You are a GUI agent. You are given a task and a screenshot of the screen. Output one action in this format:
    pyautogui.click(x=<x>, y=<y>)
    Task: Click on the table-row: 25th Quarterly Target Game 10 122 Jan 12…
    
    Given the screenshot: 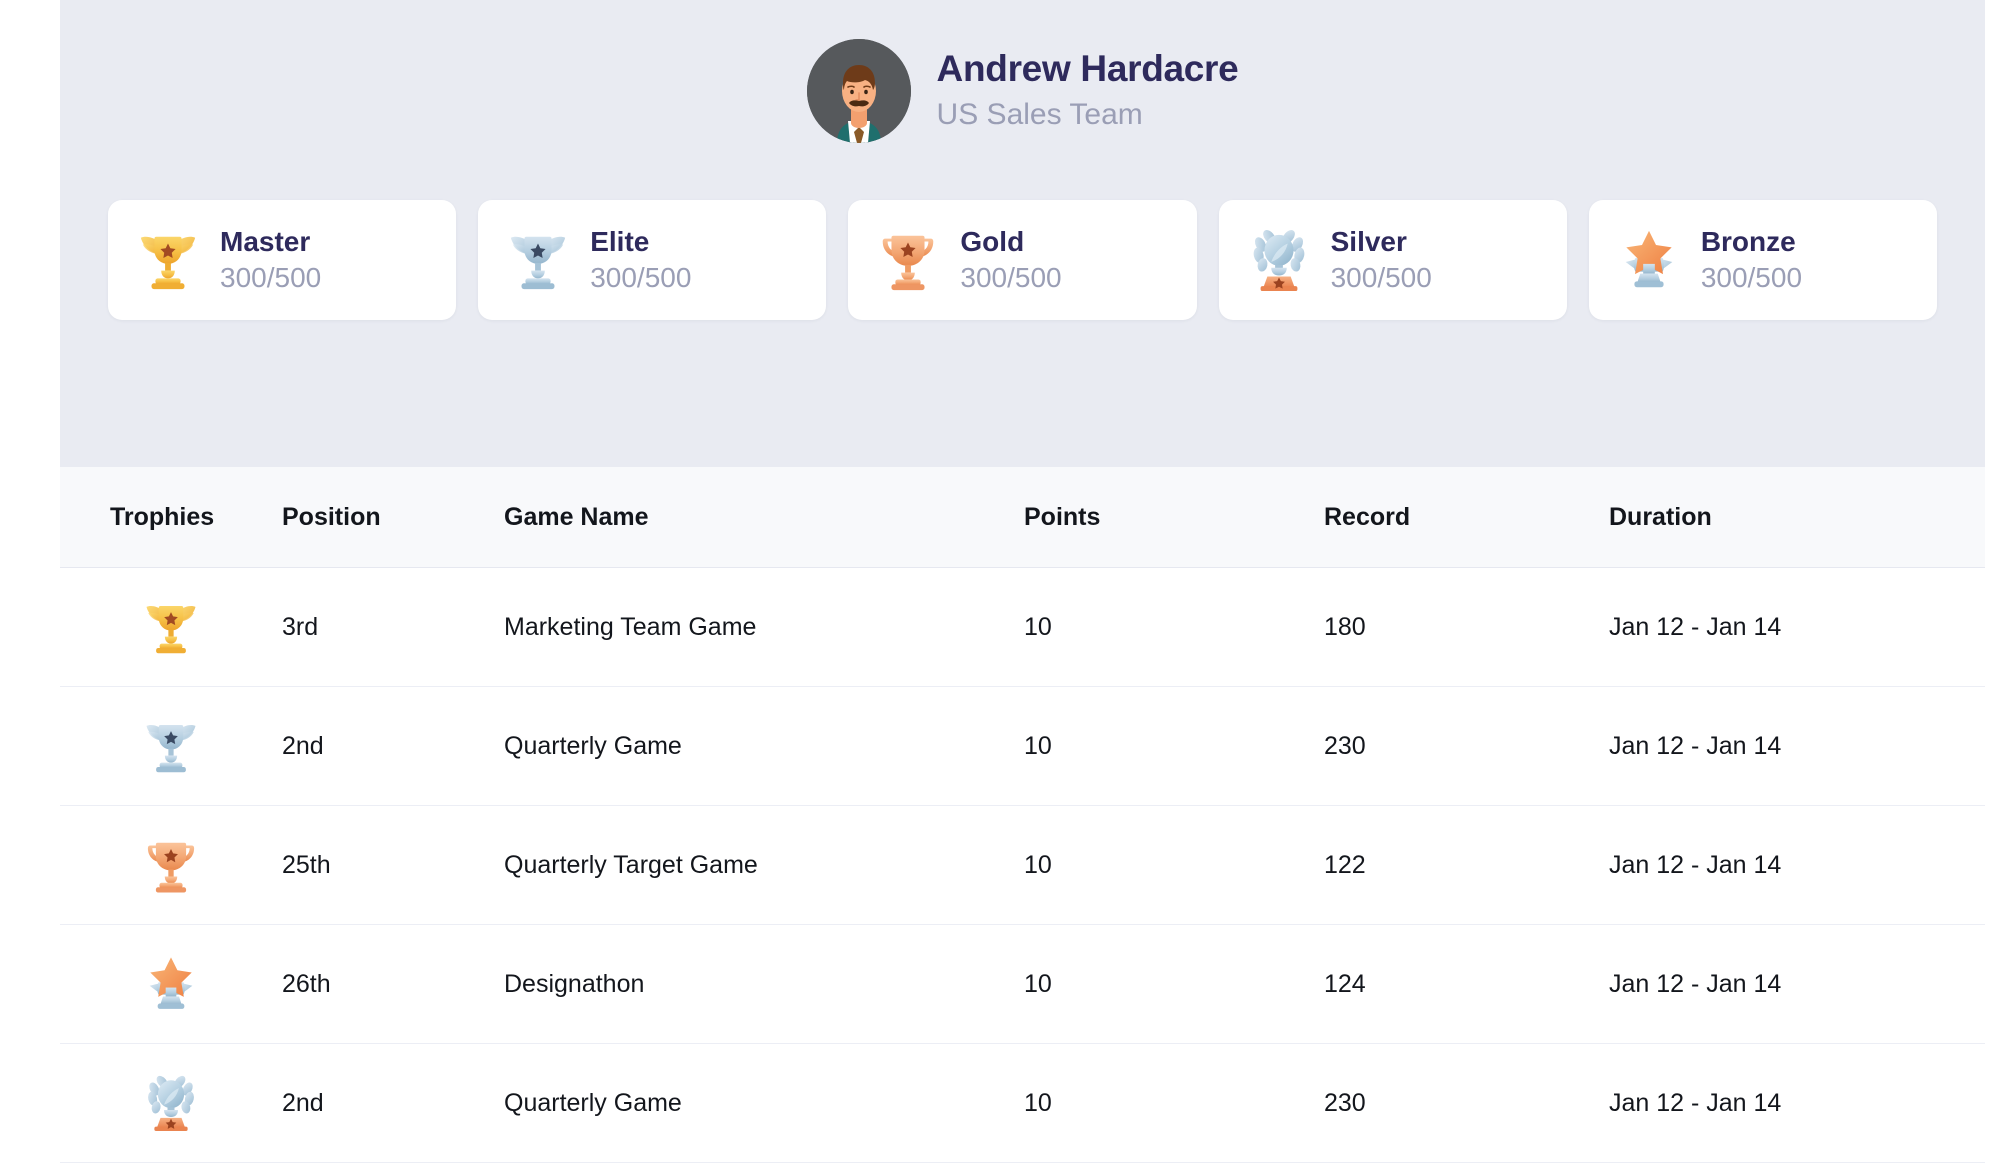 What is the action you would take?
    pyautogui.click(x=1022, y=865)
    